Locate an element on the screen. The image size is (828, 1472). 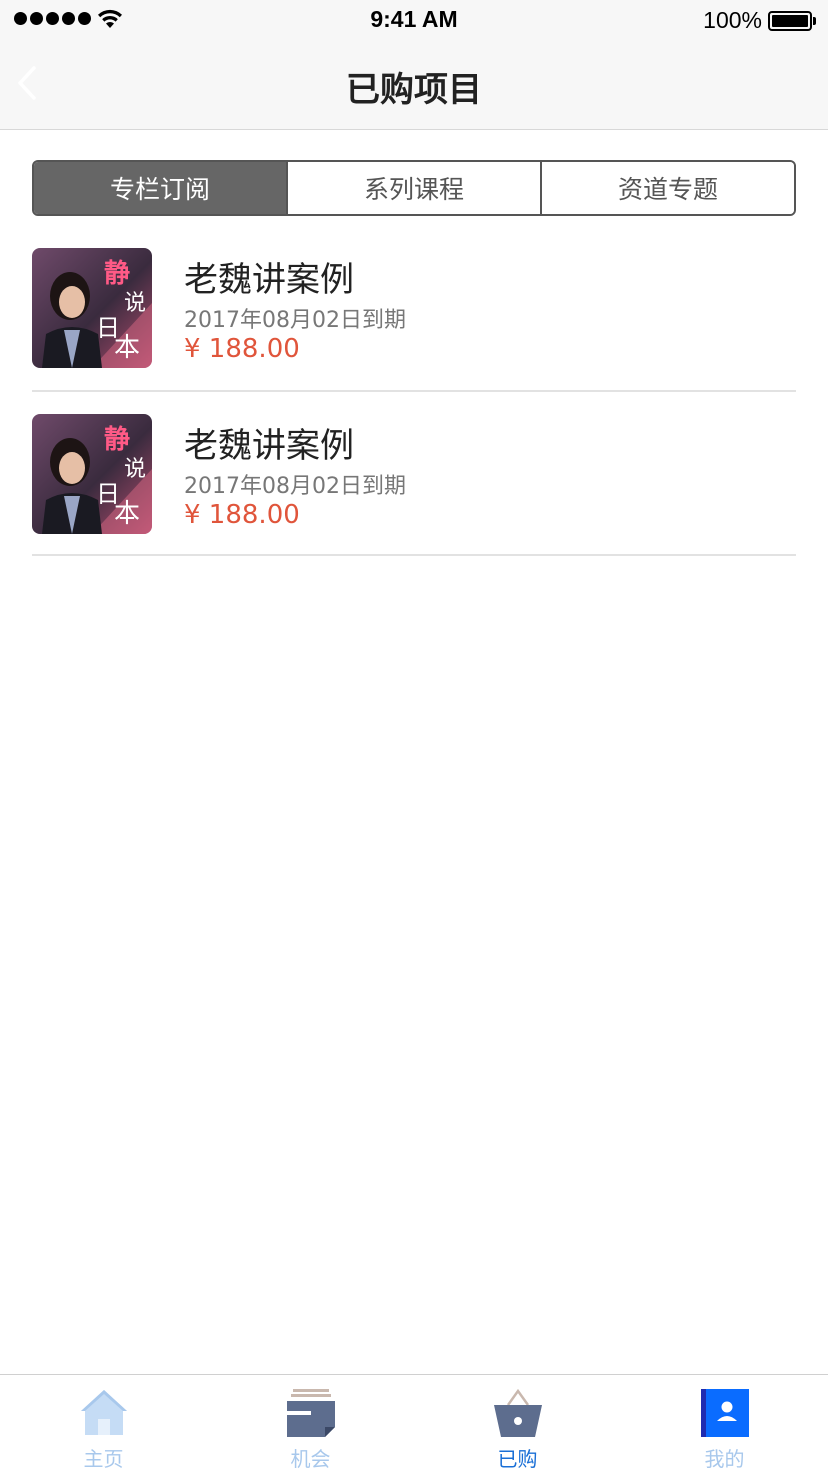
navigation-bar: 已购项目 is located at coordinates (414, 85).